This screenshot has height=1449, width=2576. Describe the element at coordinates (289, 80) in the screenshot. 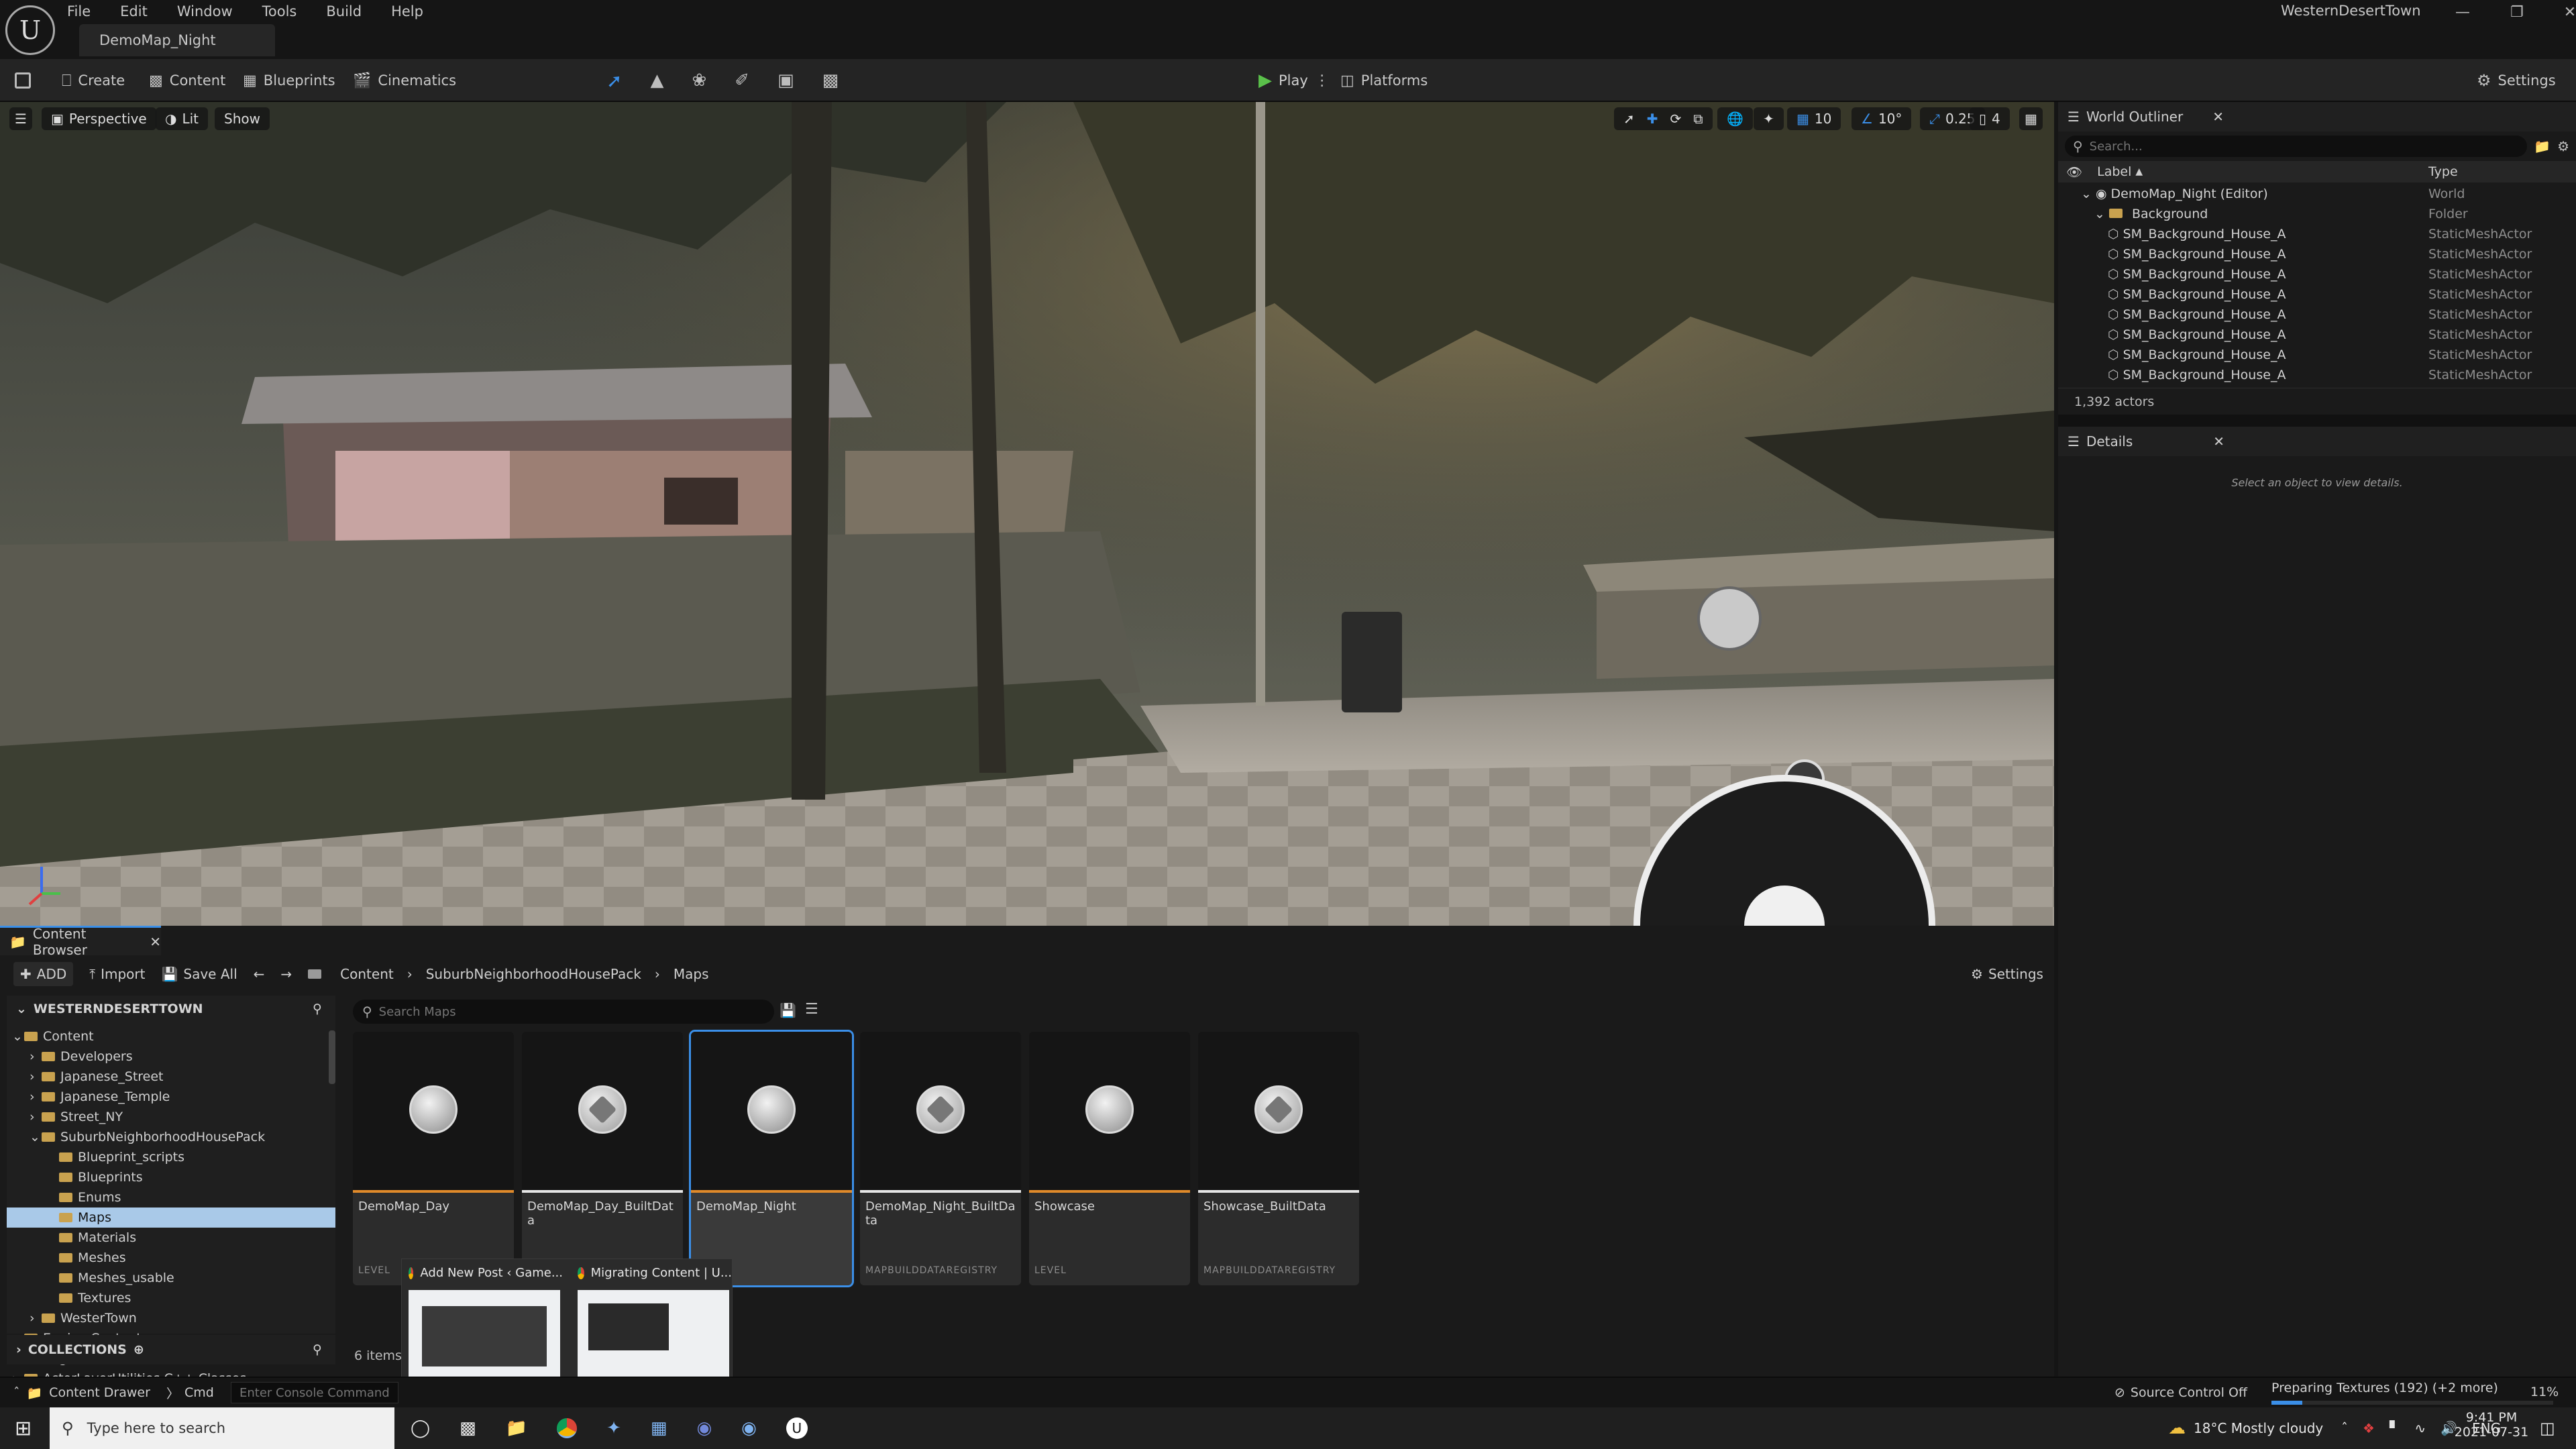

I see `blueprints-button: ▦ Blueprints` at that location.